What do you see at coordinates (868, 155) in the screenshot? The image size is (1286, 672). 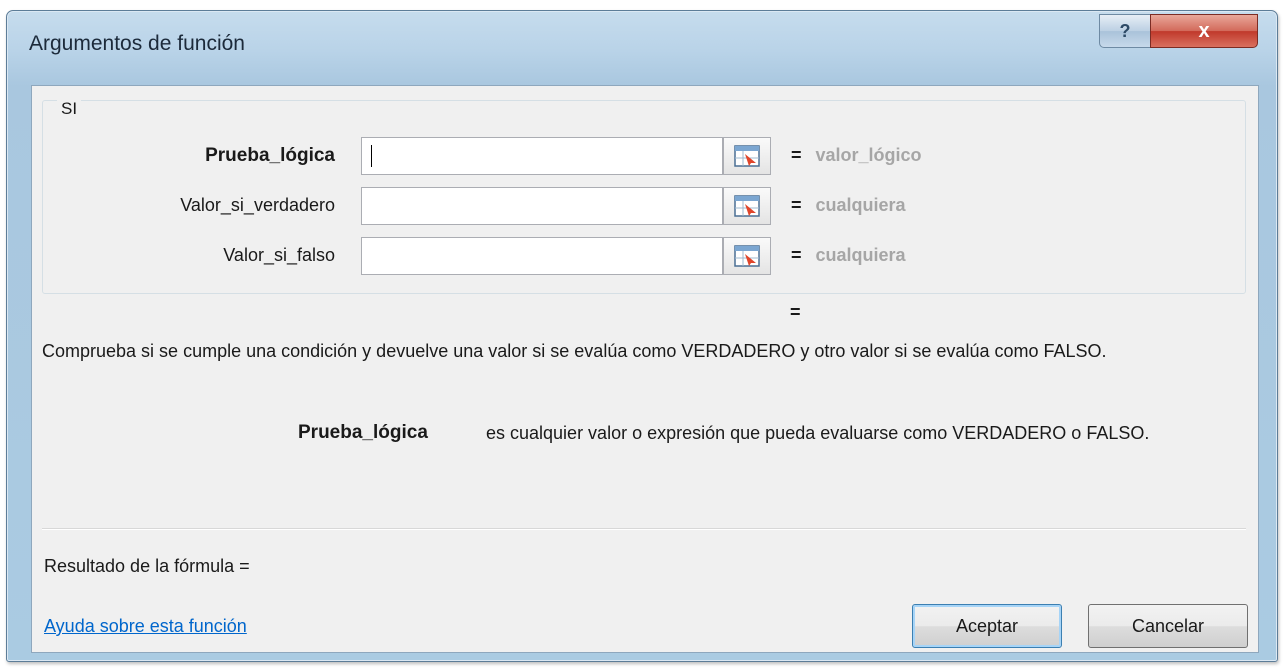 I see `result-value: valor_lógico` at bounding box center [868, 155].